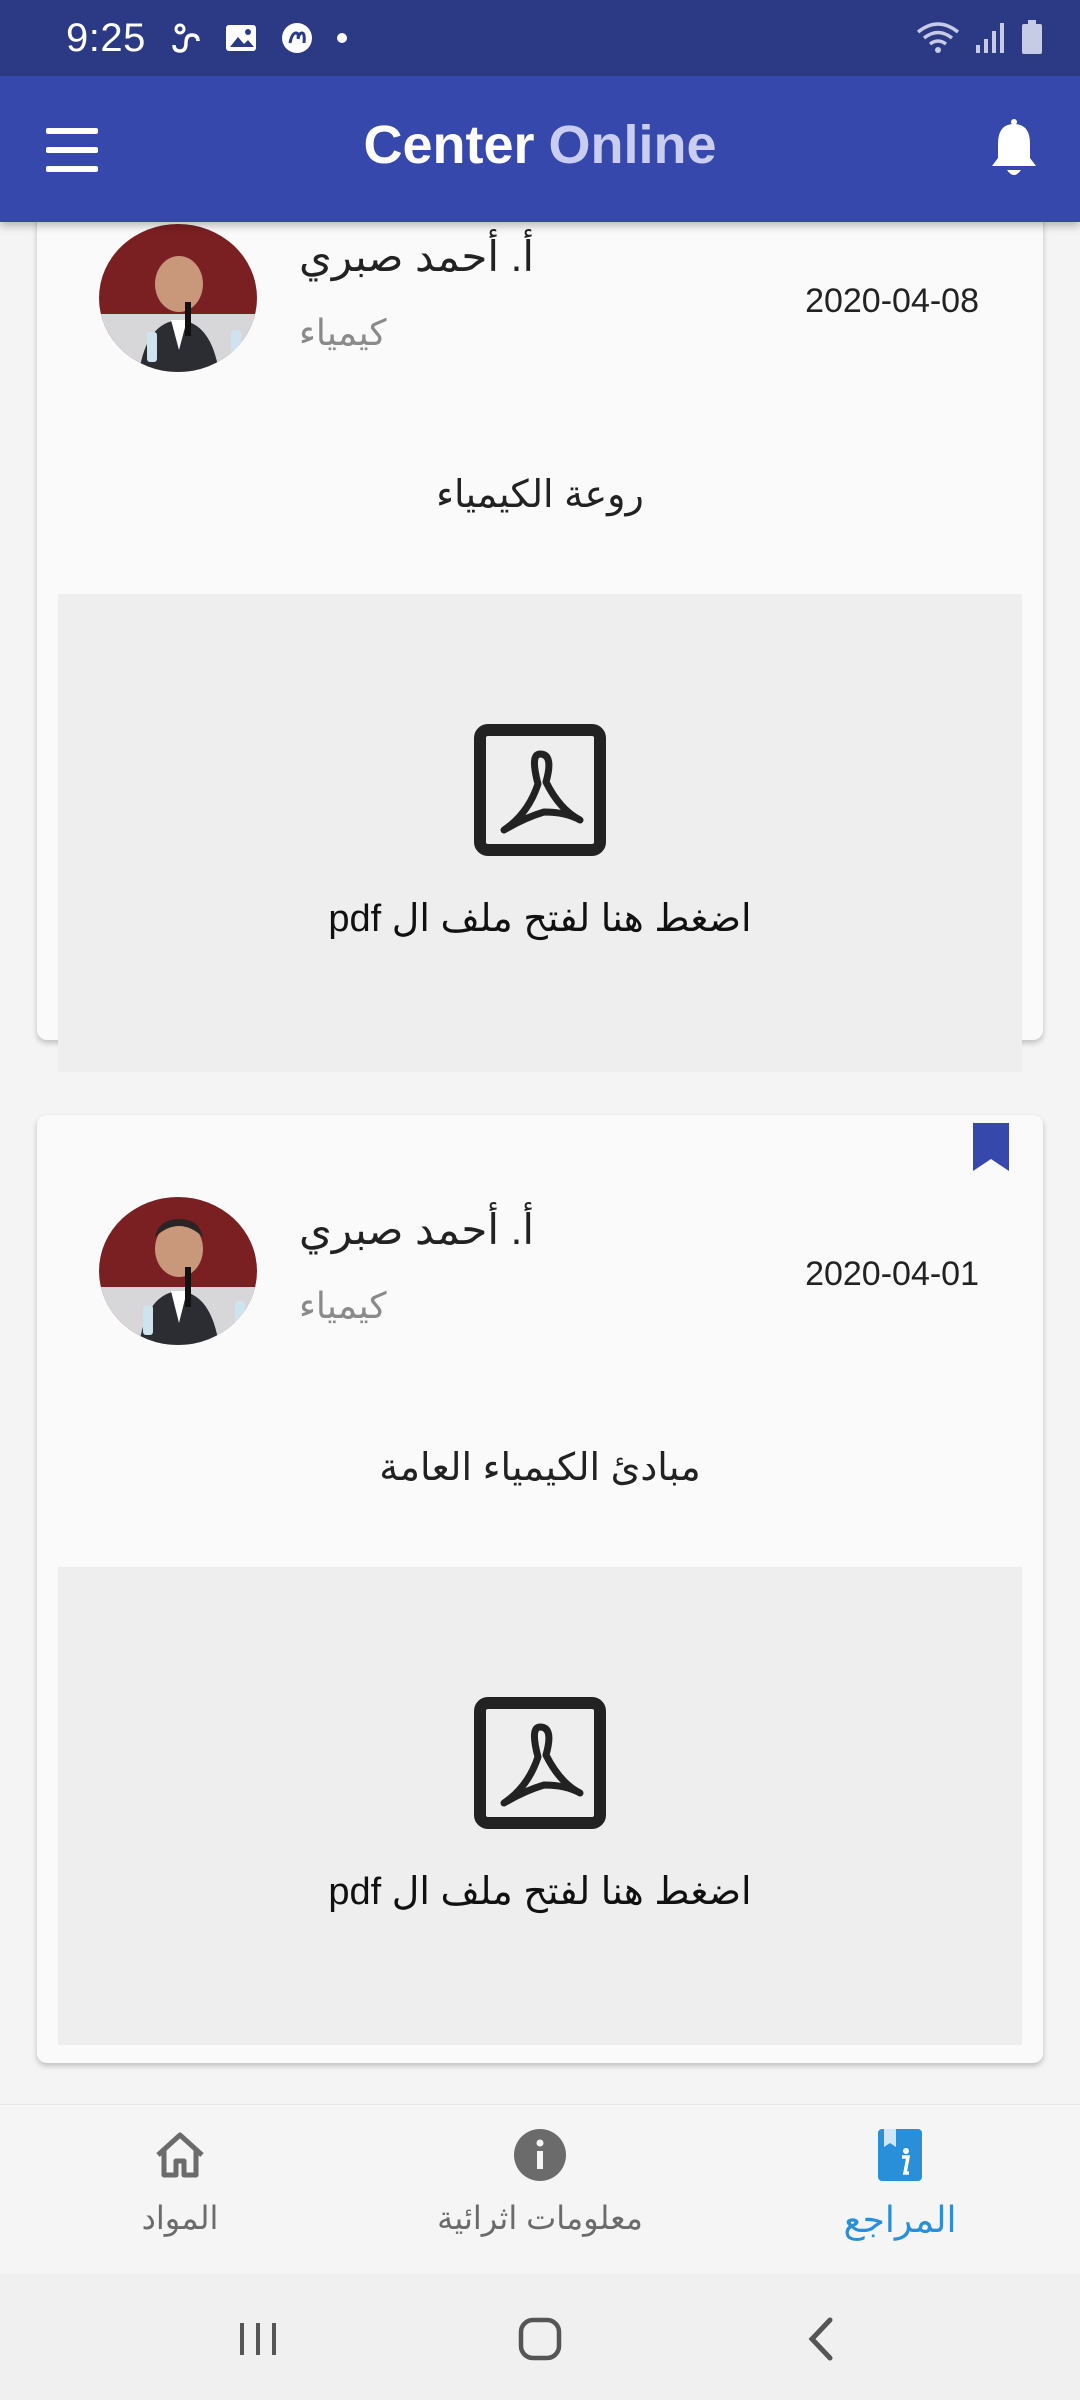  Describe the element at coordinates (1014, 150) in the screenshot. I see `bell-icon` at that location.